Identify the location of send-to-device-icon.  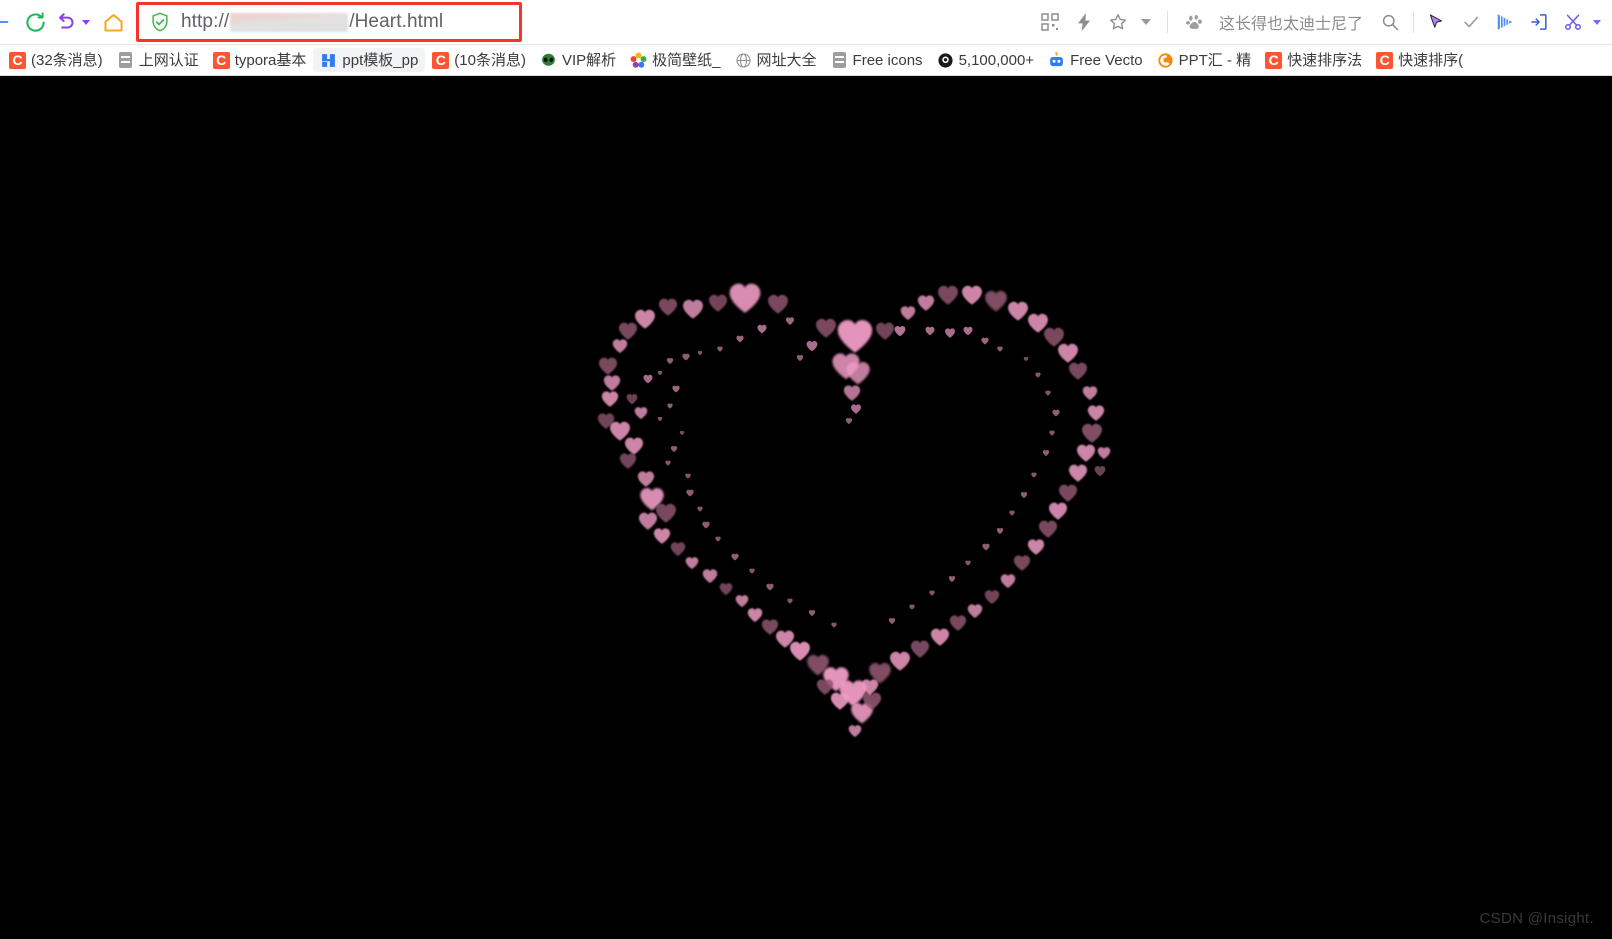
(1539, 22).